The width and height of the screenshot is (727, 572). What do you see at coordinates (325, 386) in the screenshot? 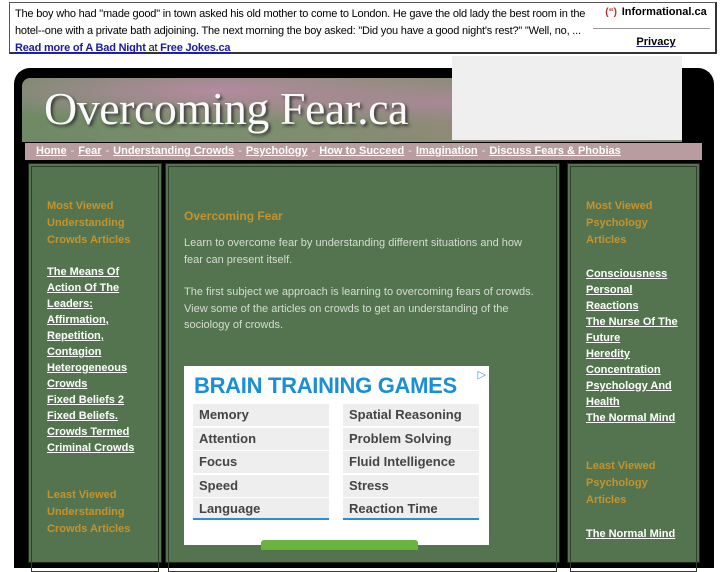
I see `ad-title: BRAIN TRAINING GAMES` at bounding box center [325, 386].